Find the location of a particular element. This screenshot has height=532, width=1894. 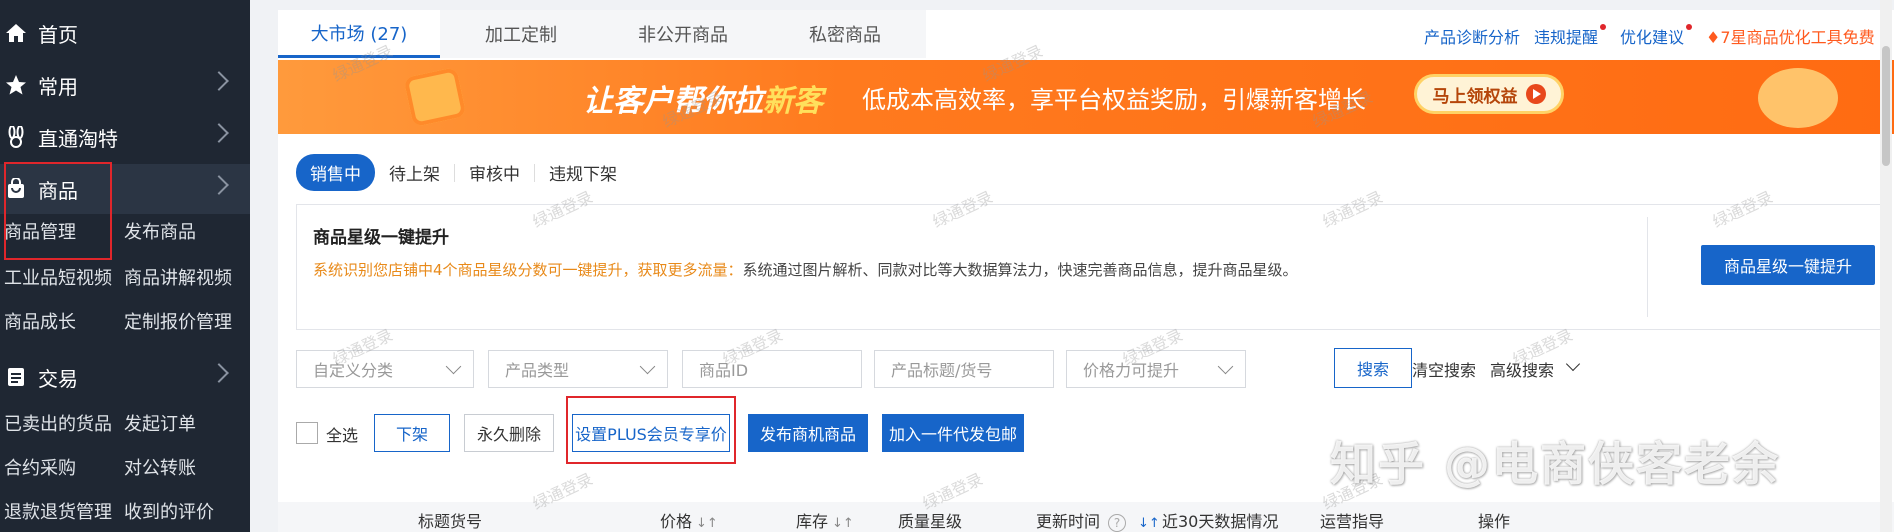

category-select-value: 自定义分类 is located at coordinates (353, 370).